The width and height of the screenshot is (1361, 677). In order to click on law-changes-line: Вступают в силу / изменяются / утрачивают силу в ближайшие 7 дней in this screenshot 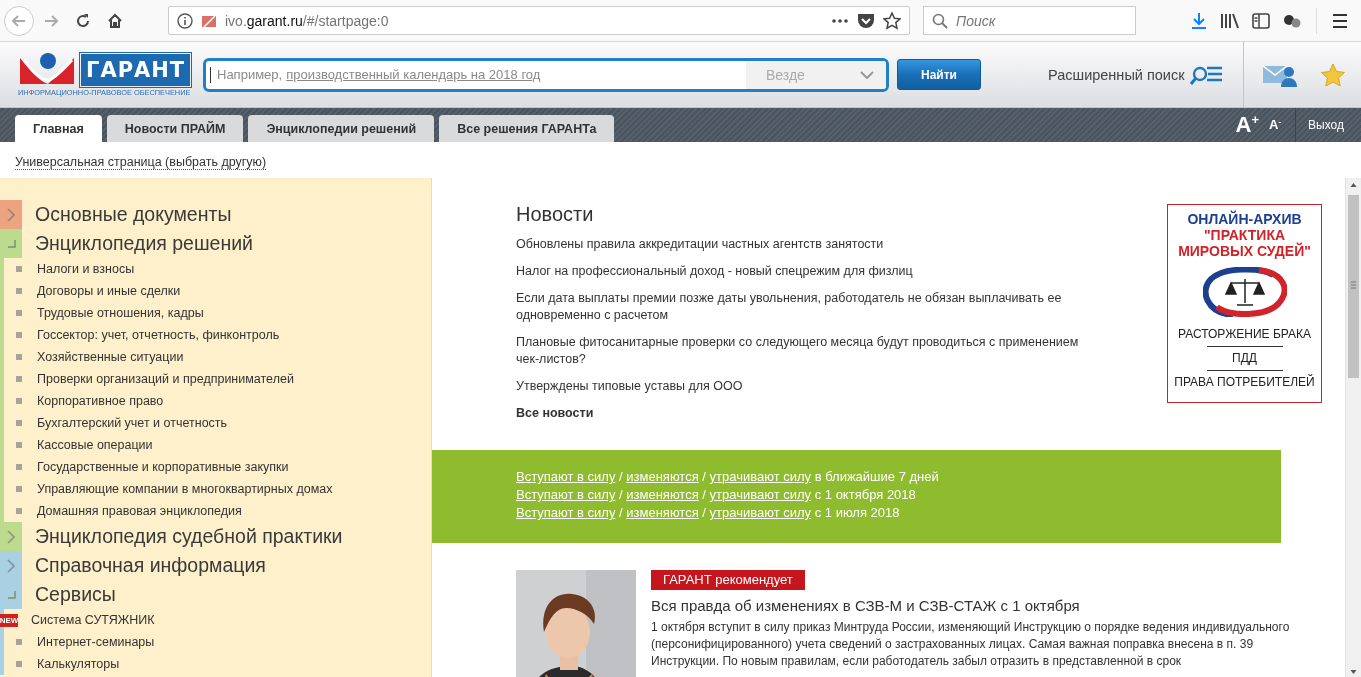, I will do `click(728, 477)`.